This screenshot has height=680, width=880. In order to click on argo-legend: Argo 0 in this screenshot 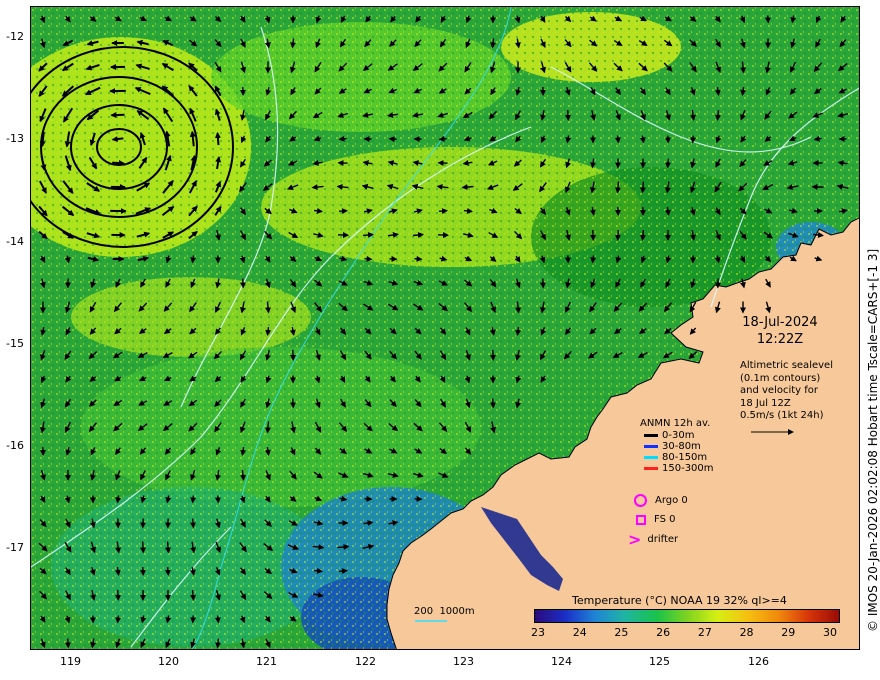, I will do `click(661, 500)`.